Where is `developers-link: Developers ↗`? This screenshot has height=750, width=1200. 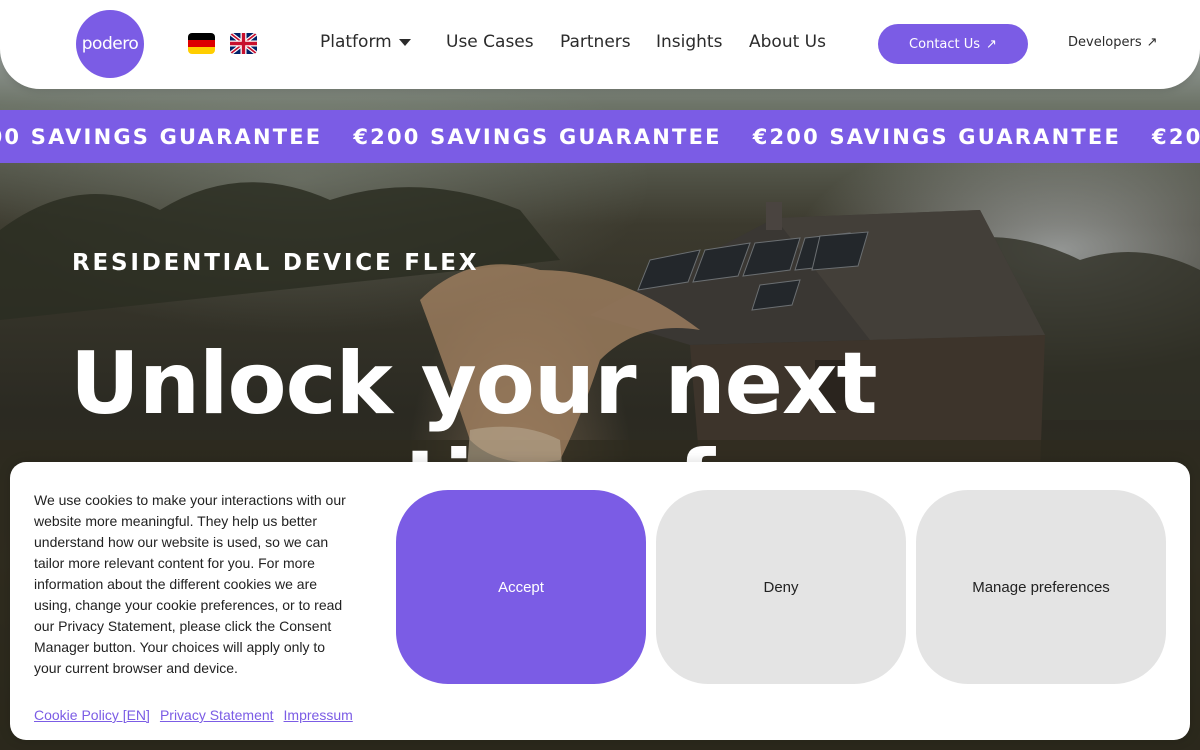
developers-link: Developers ↗ is located at coordinates (1113, 42).